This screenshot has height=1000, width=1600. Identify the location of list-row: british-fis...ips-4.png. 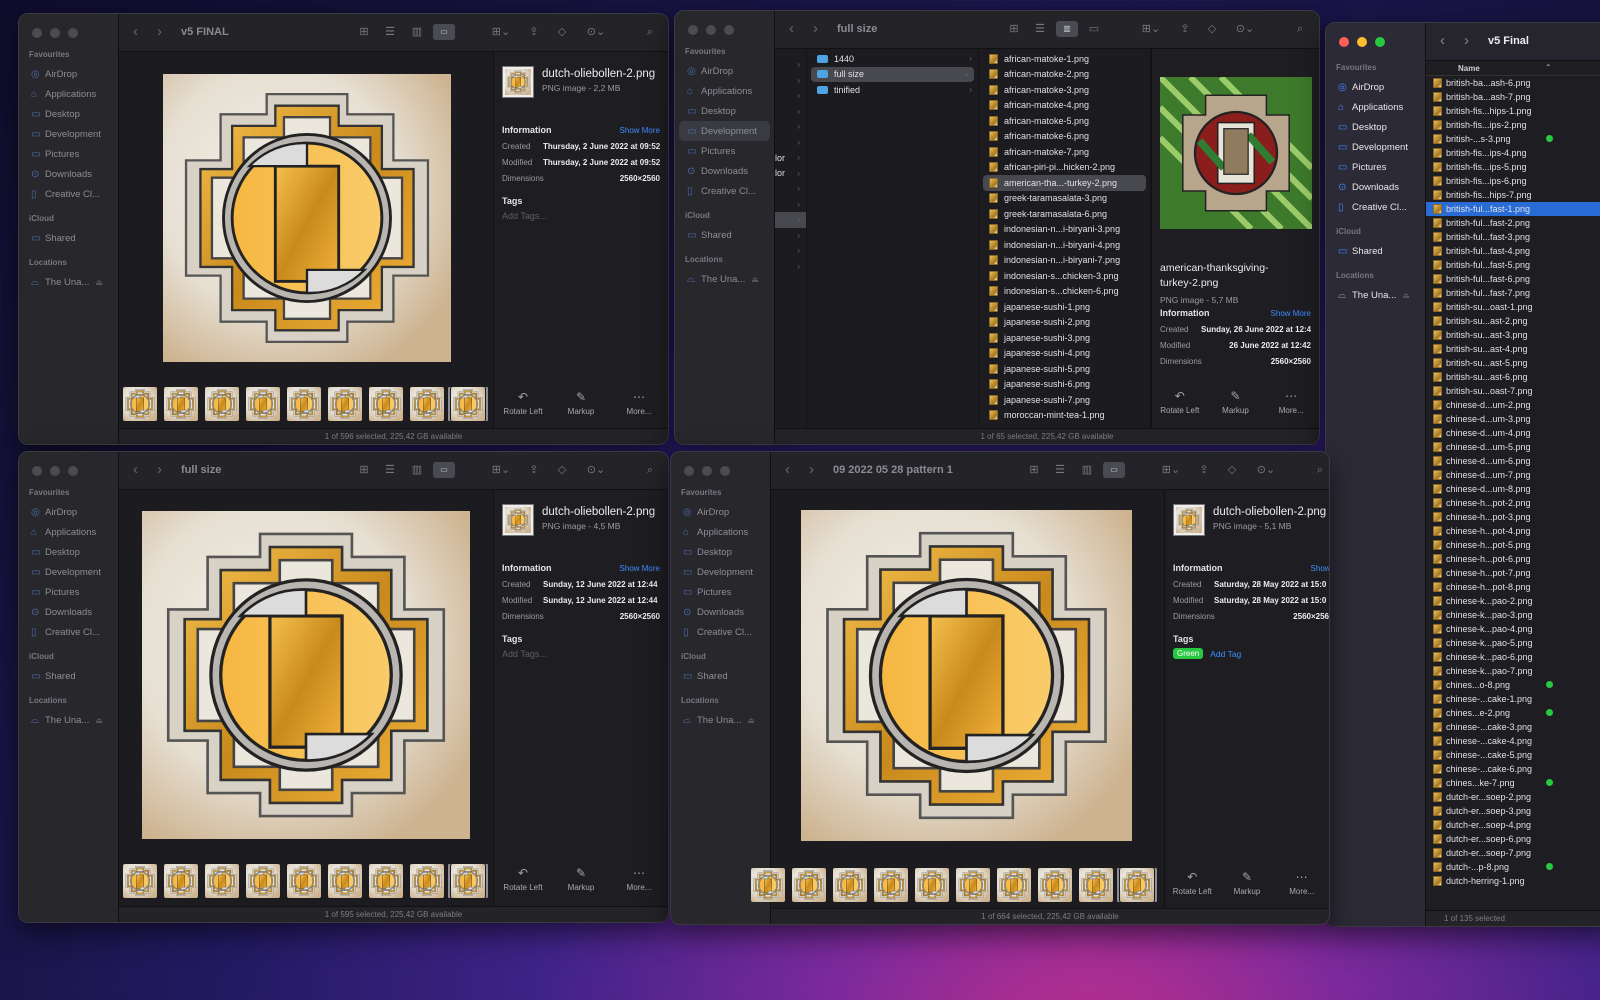
(1513, 153).